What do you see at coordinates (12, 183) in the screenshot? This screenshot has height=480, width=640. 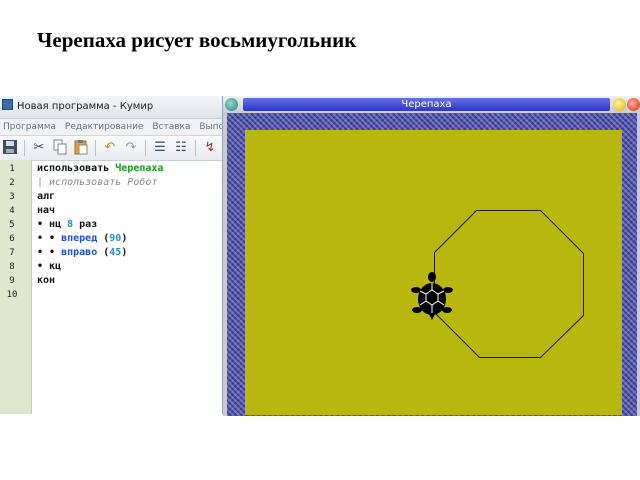 I see `line-number: 2` at bounding box center [12, 183].